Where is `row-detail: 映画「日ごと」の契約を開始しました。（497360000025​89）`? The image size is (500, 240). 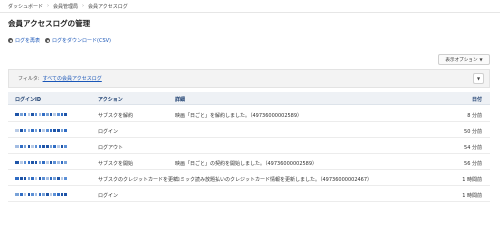
row-detail: 映画「日ごと」の契約を開始しました。（497360000025​89） is located at coordinates (246, 163).